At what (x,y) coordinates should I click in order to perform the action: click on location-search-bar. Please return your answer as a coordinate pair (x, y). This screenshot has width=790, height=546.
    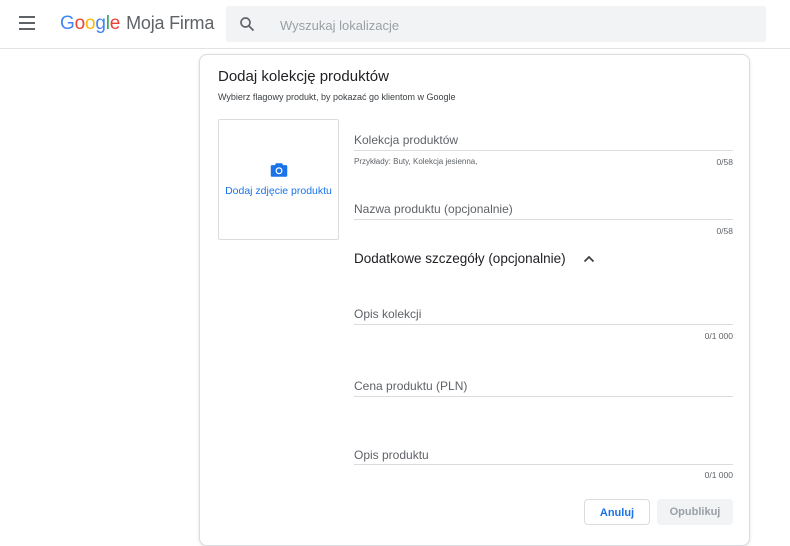
    Looking at the image, I should click on (496, 25).